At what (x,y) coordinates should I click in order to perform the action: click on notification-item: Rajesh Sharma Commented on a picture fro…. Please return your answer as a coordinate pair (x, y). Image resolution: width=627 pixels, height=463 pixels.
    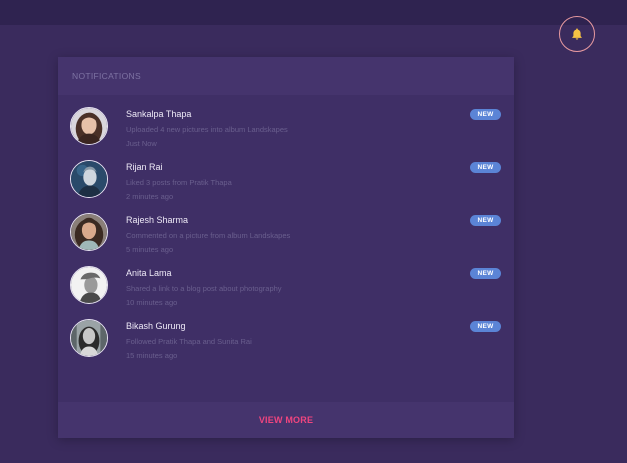
    Looking at the image, I should click on (286, 239).